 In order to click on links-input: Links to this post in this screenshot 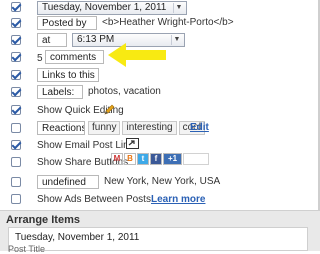, I will do `click(68, 75)`.